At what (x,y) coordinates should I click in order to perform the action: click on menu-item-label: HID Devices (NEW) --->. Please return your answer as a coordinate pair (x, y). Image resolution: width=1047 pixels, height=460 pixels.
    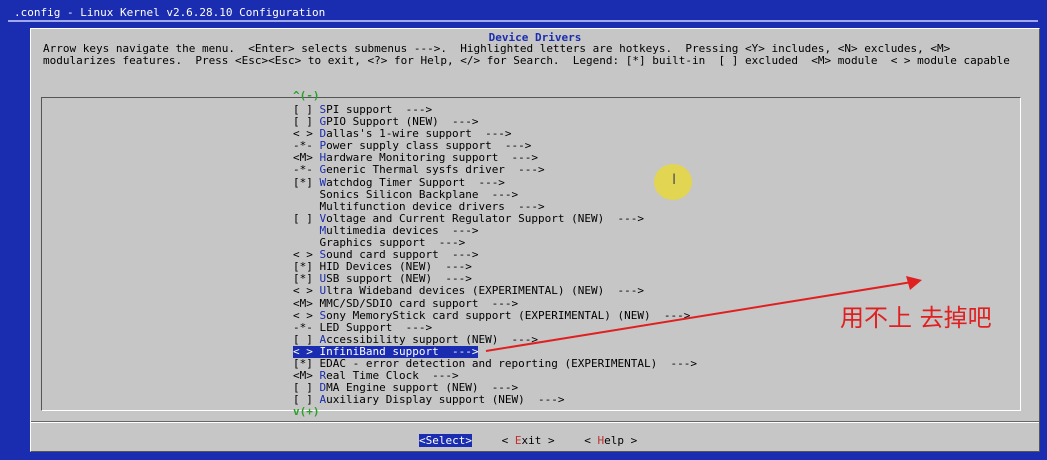
    Looking at the image, I should click on (395, 267).